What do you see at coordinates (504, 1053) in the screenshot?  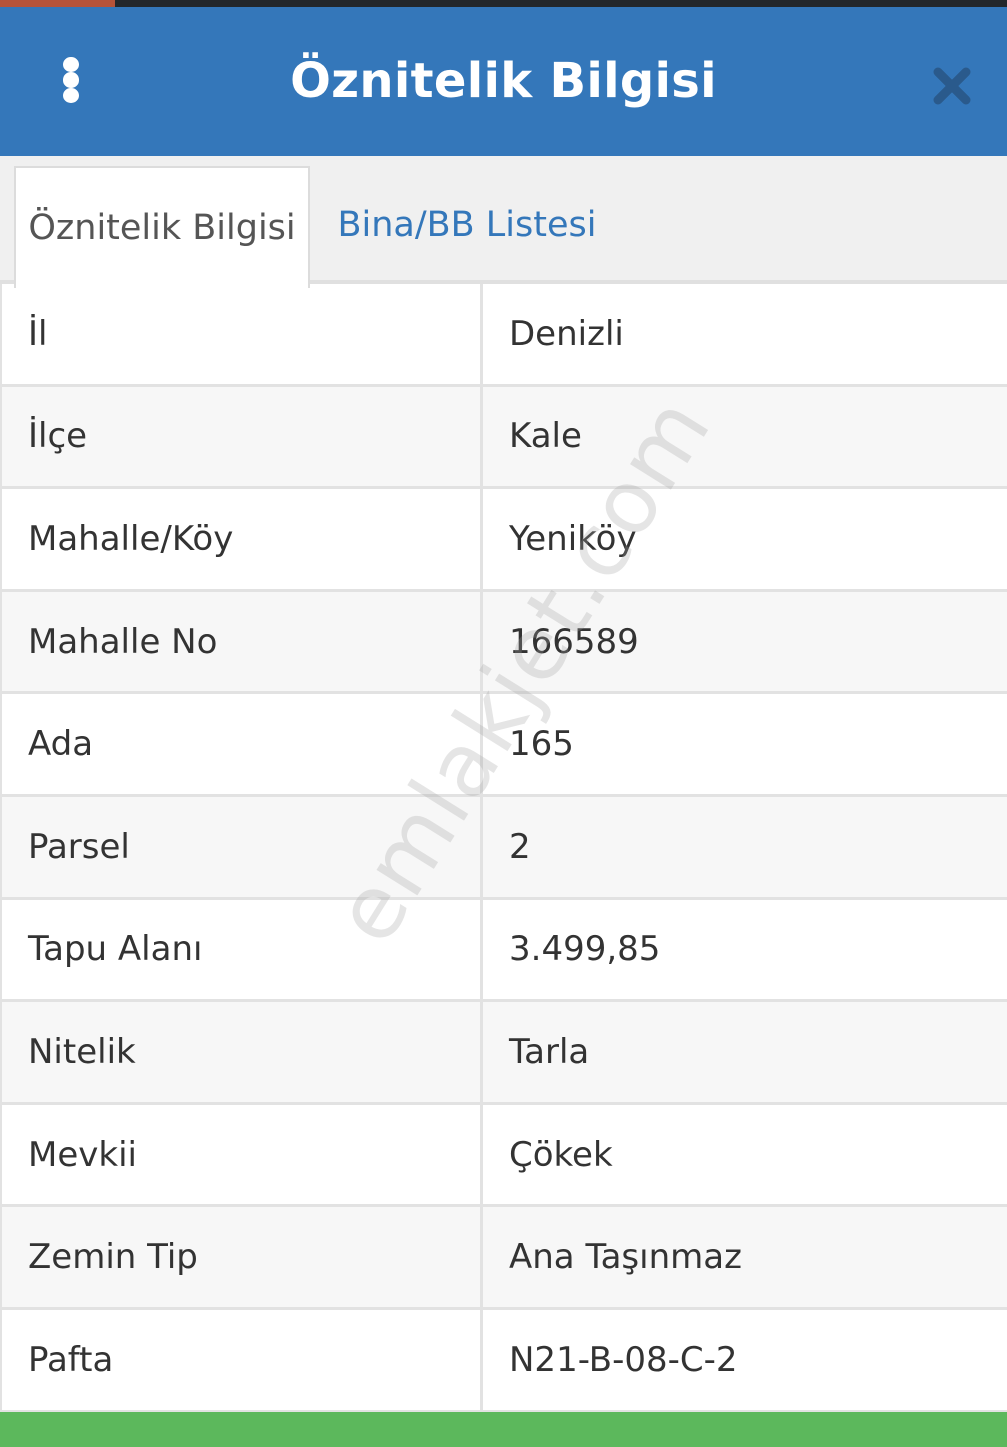 I see `table-row: Nitelik Tarla` at bounding box center [504, 1053].